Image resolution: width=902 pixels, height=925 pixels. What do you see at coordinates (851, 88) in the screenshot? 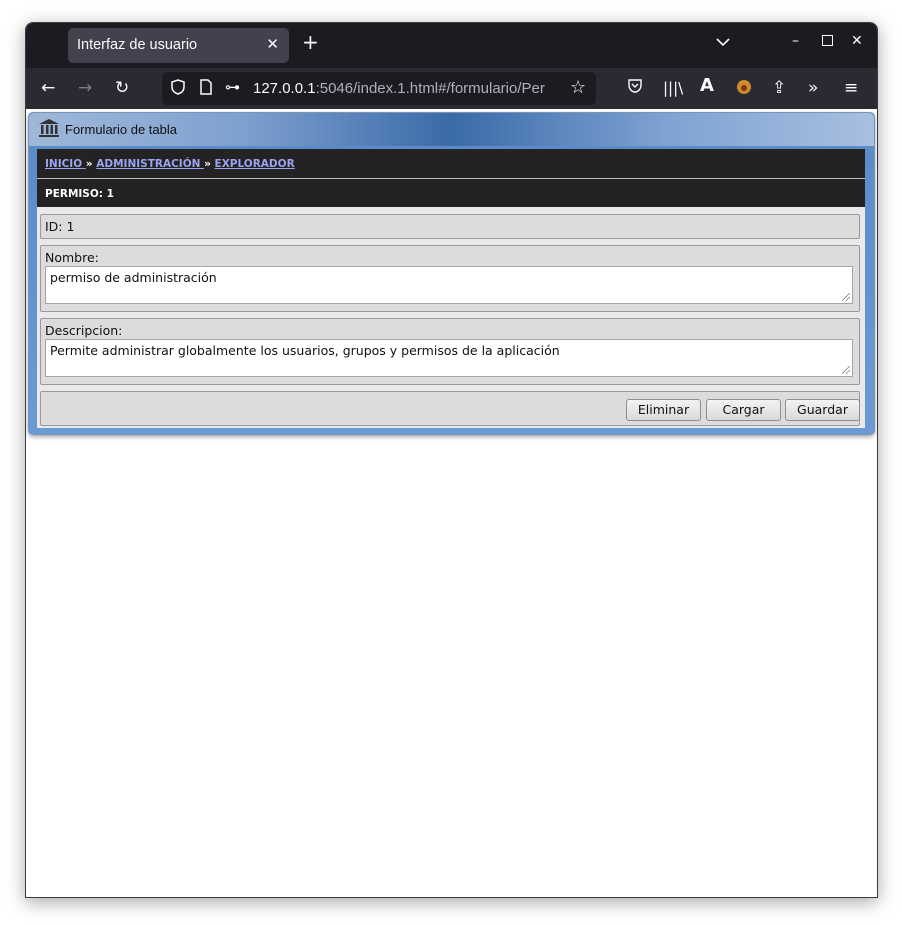
I see `hamburger-menu-icon: ≡` at bounding box center [851, 88].